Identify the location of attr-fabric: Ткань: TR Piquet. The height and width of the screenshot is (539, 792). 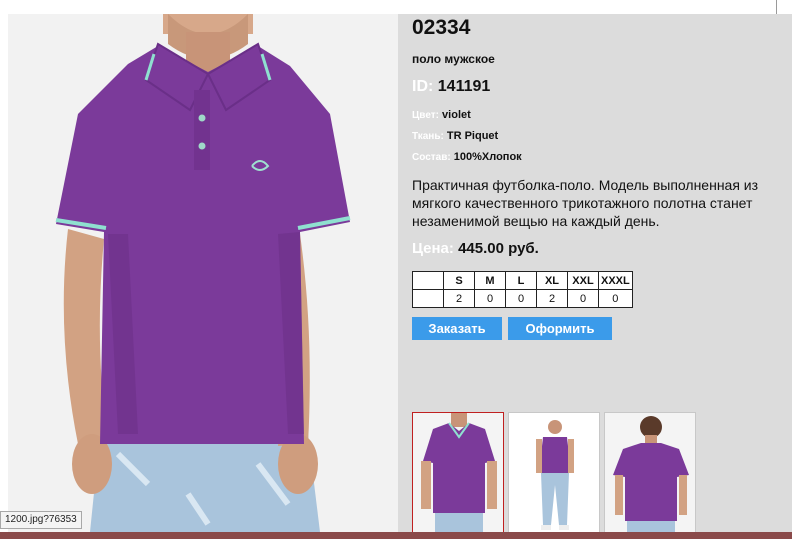
(455, 136).